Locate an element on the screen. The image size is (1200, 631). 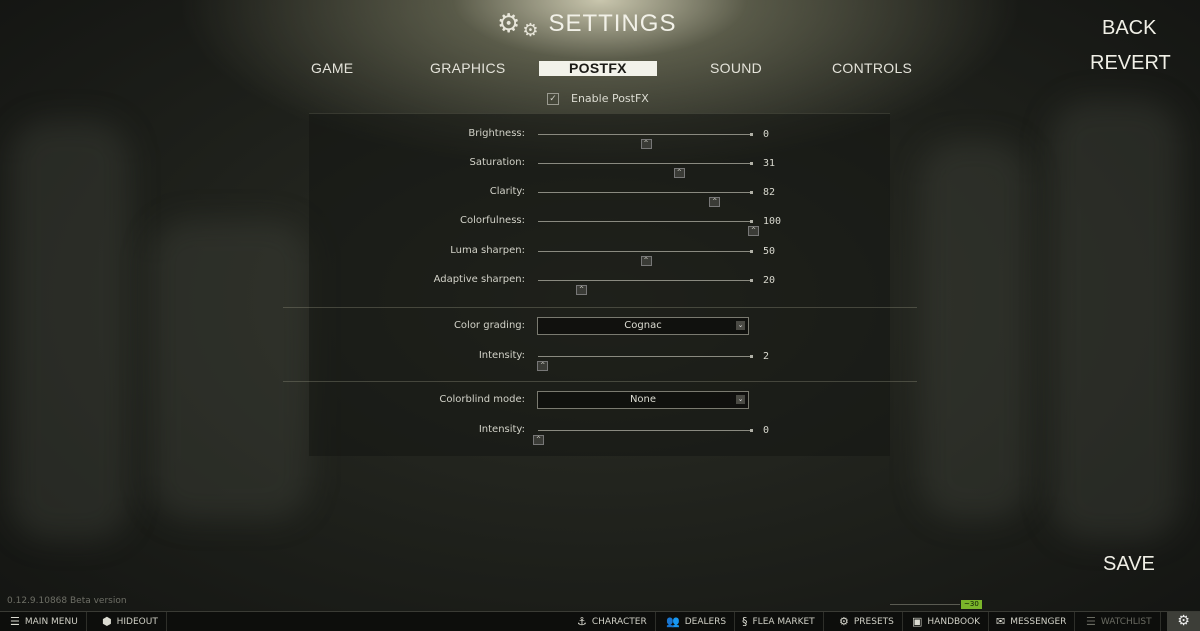
flea-market-button: § FLEA MARKET is located at coordinates (779, 621).